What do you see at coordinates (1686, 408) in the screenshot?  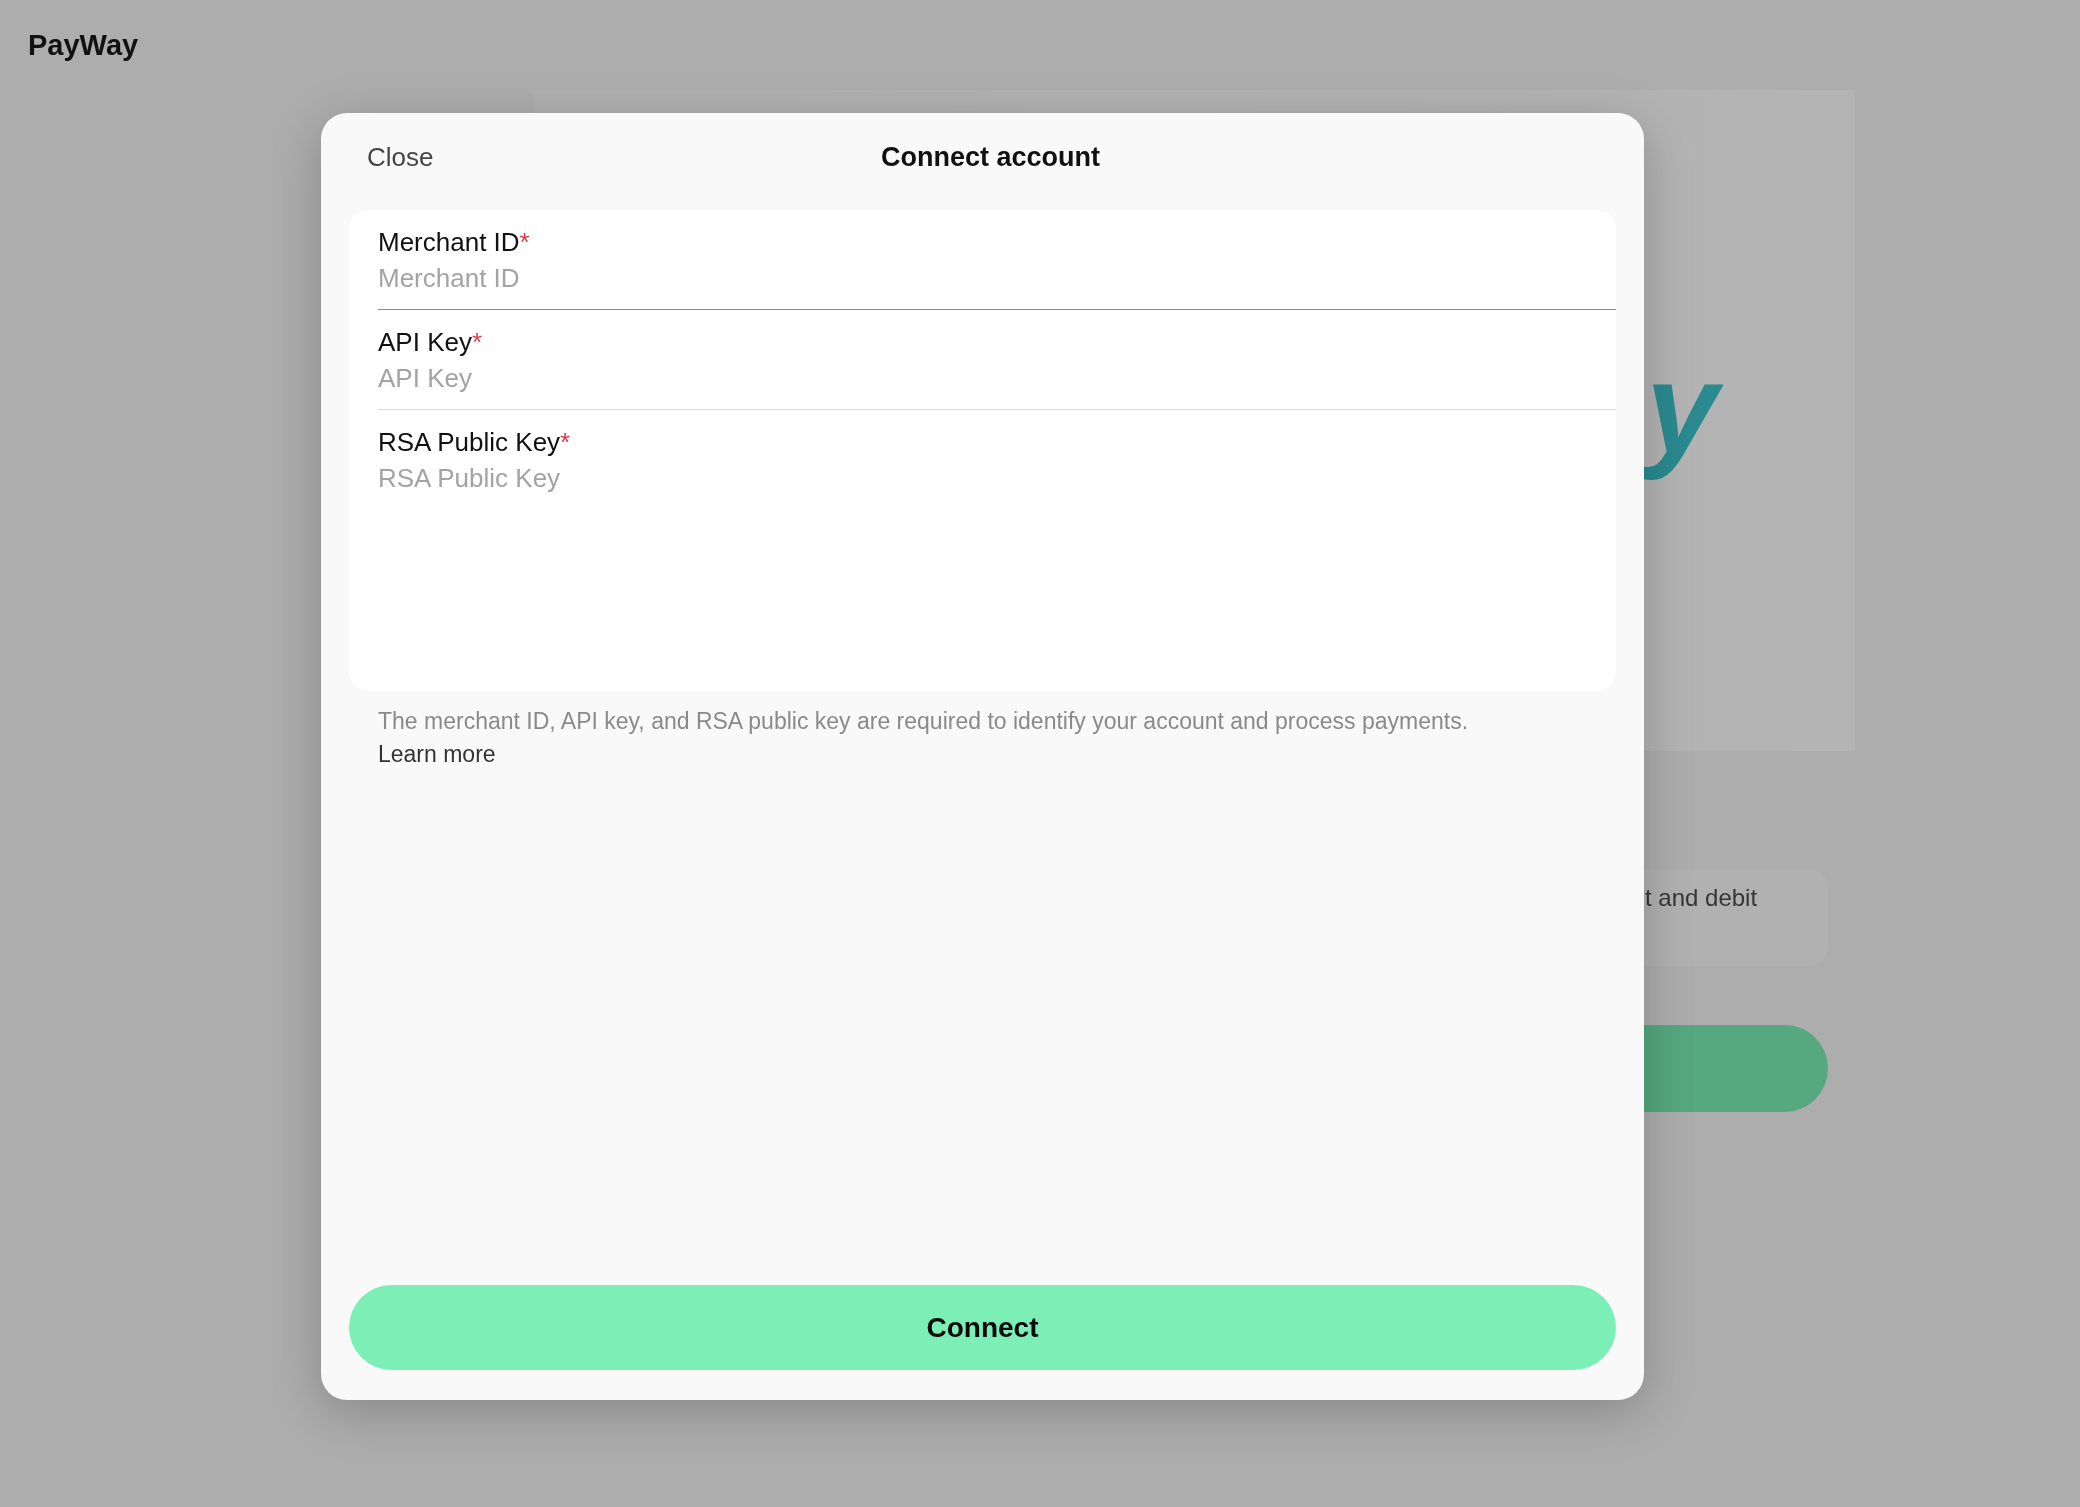 I see `logo-text: y` at bounding box center [1686, 408].